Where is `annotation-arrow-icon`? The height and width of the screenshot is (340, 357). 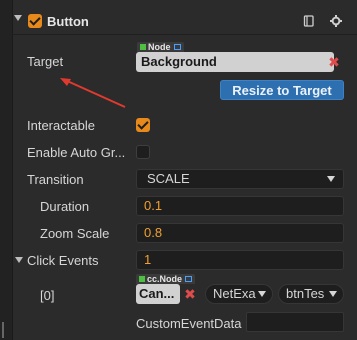
annotation-arrow-icon is located at coordinates (93, 93).